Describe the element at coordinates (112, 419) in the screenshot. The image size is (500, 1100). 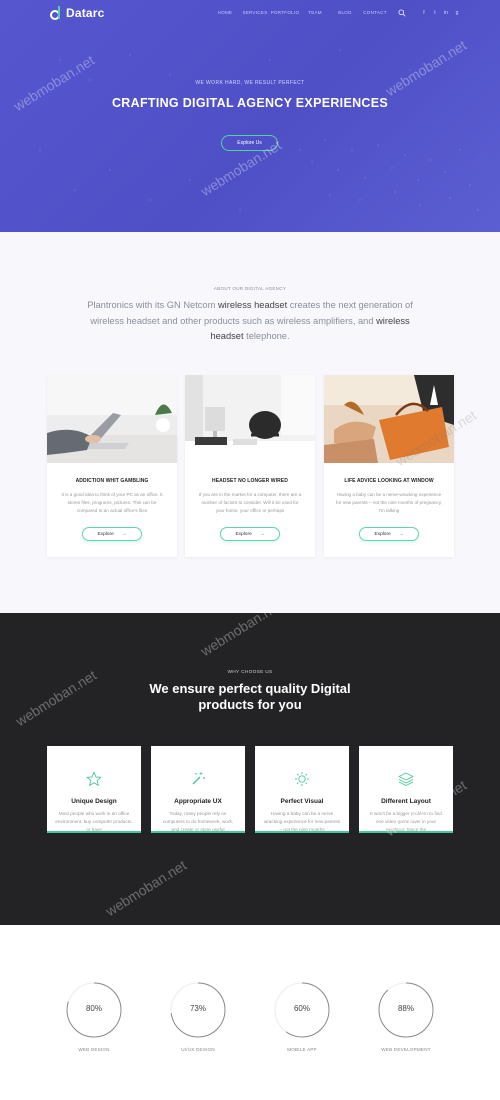
I see `card-image-laptop` at that location.